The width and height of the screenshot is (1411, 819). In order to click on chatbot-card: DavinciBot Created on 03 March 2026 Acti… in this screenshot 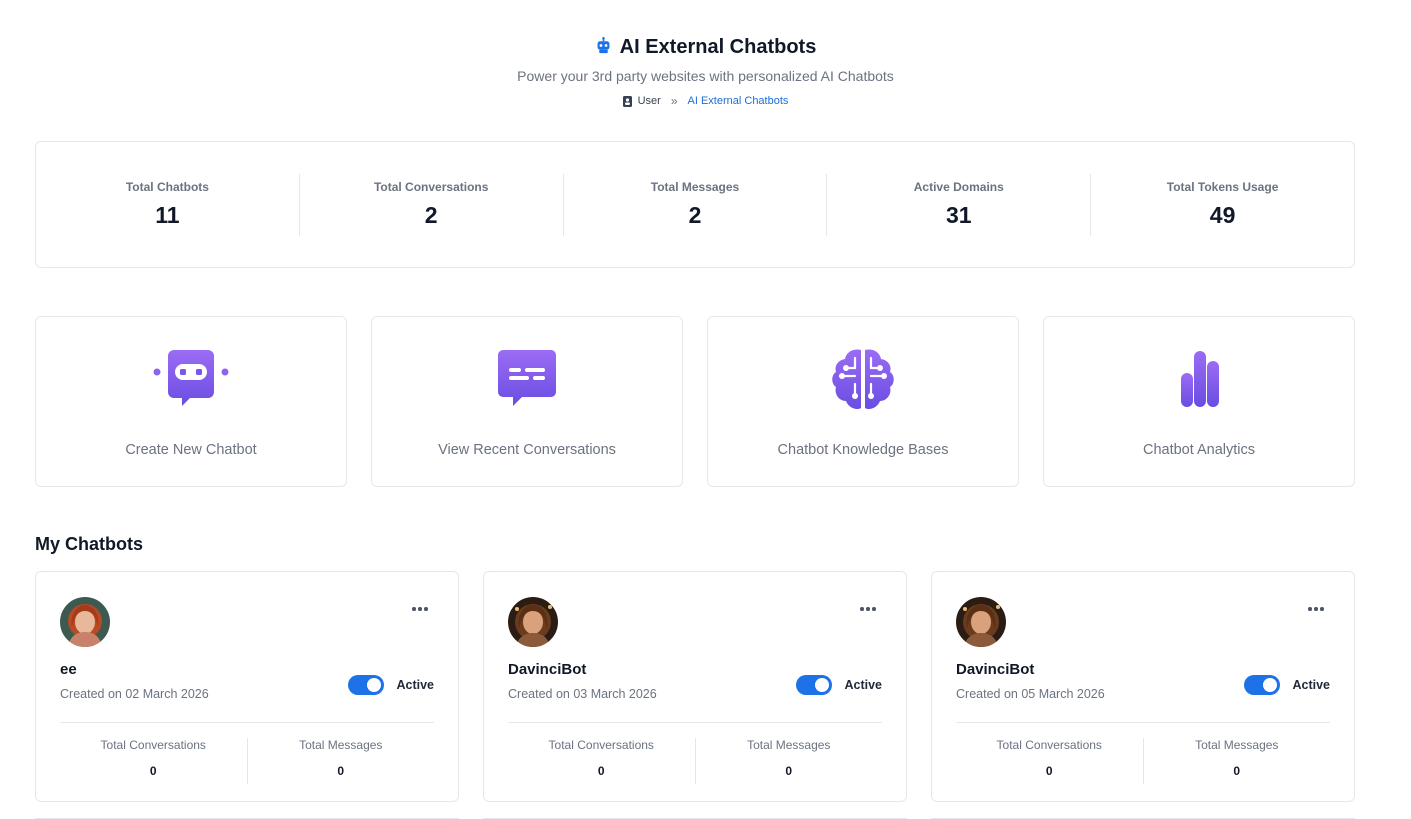, I will do `click(695, 686)`.